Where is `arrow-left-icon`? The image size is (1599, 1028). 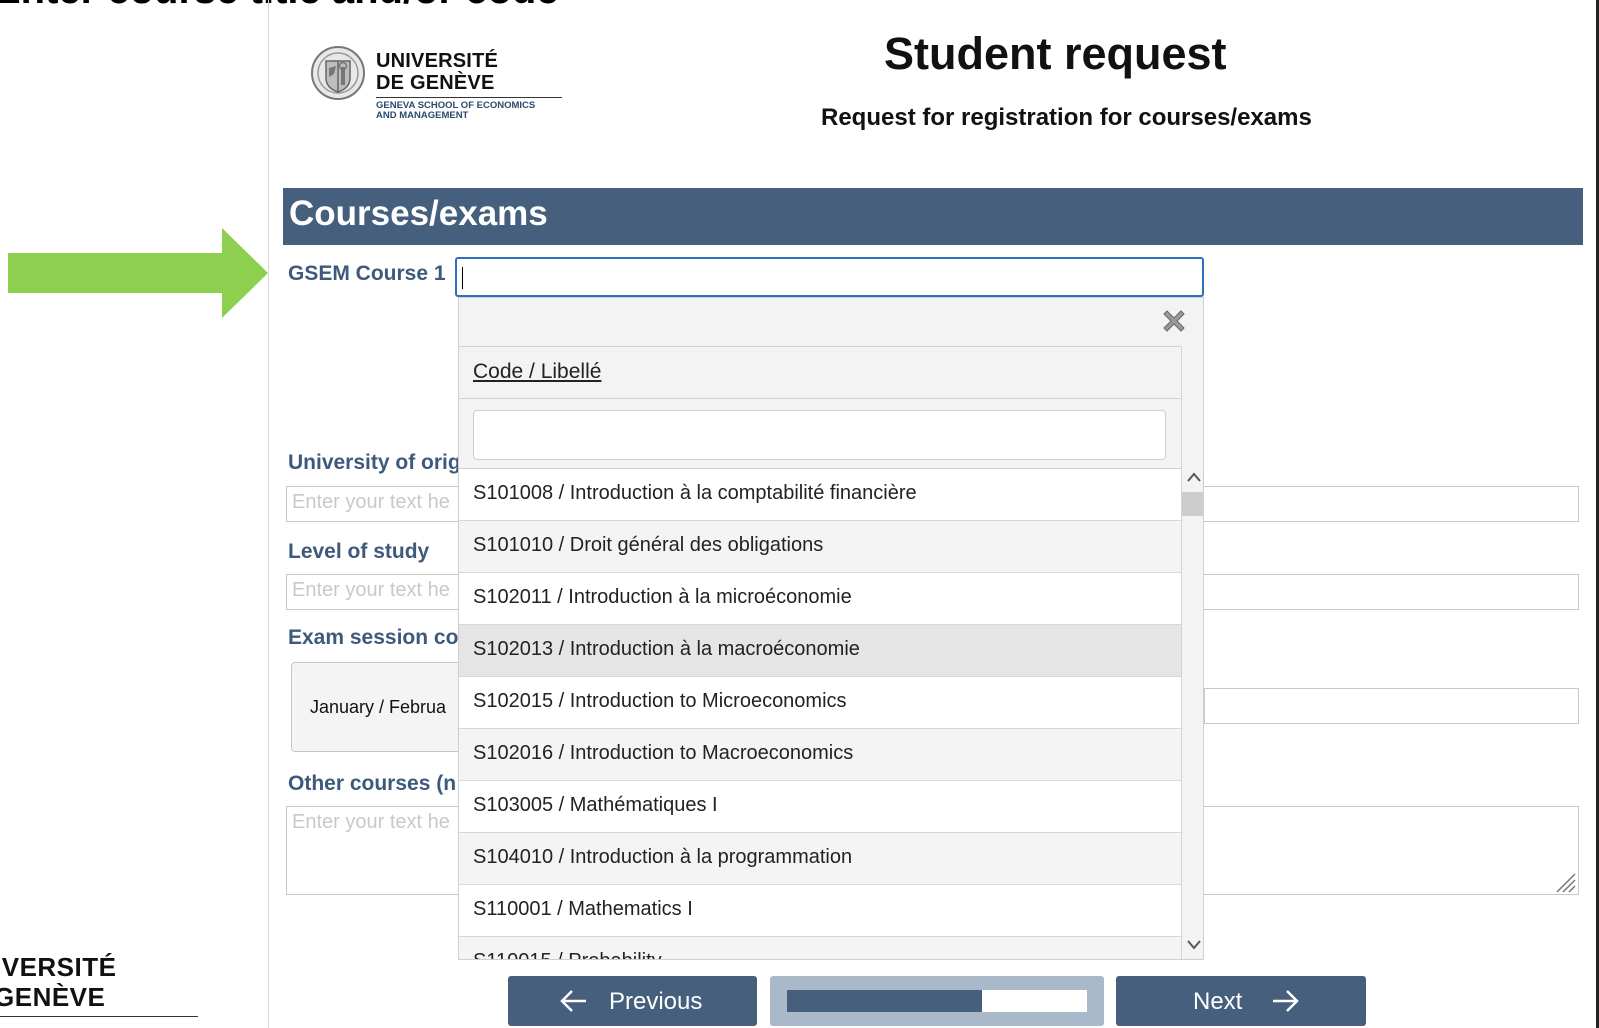
arrow-left-icon is located at coordinates (573, 1001).